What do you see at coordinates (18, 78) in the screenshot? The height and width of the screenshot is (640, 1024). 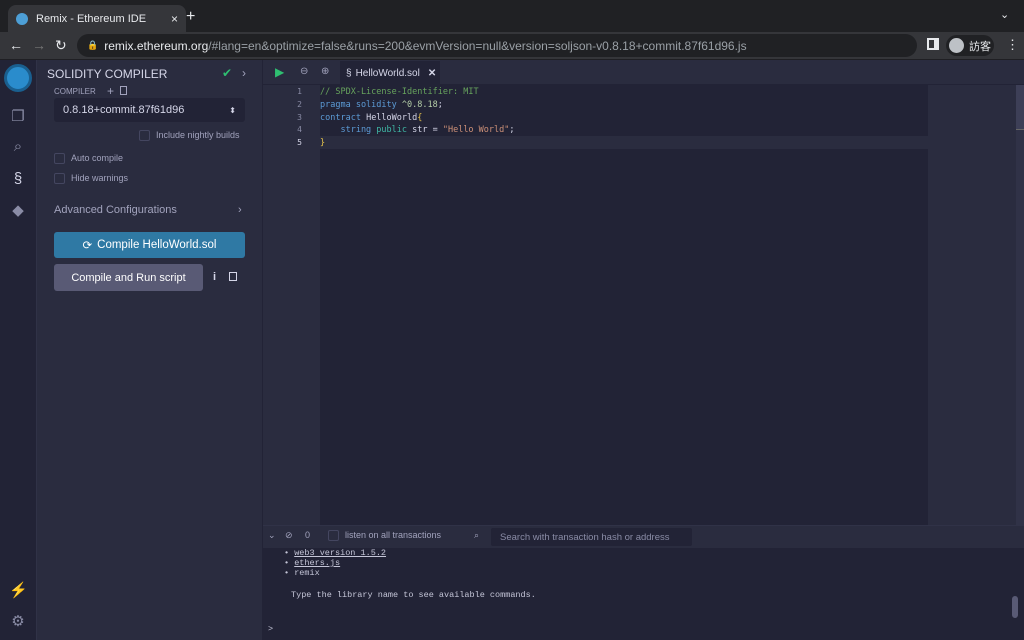 I see `remix-logo-icon` at bounding box center [18, 78].